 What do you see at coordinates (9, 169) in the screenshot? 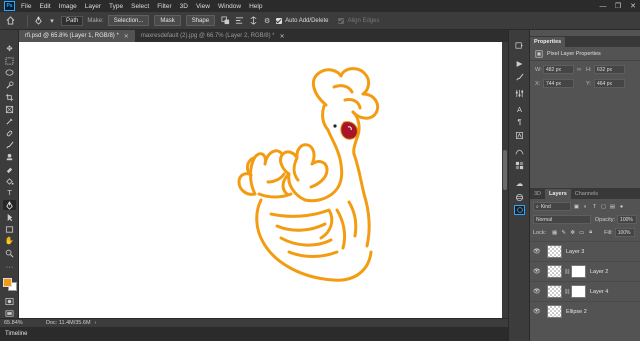
I see `eraser-tool-icon` at bounding box center [9, 169].